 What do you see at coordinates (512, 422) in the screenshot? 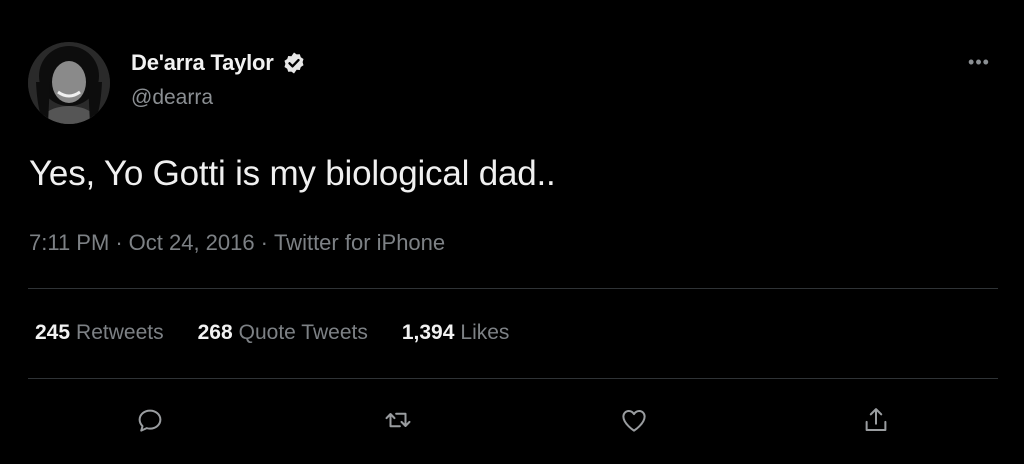
I see `action-bar` at bounding box center [512, 422].